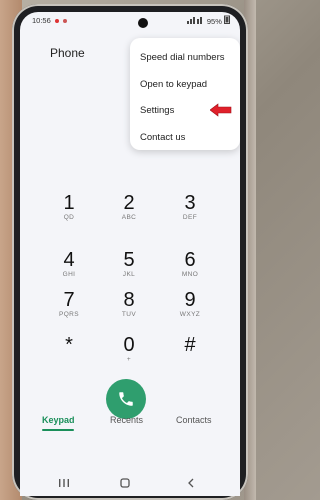  Describe the element at coordinates (58, 430) in the screenshot. I see `active-tab-indicator` at that location.